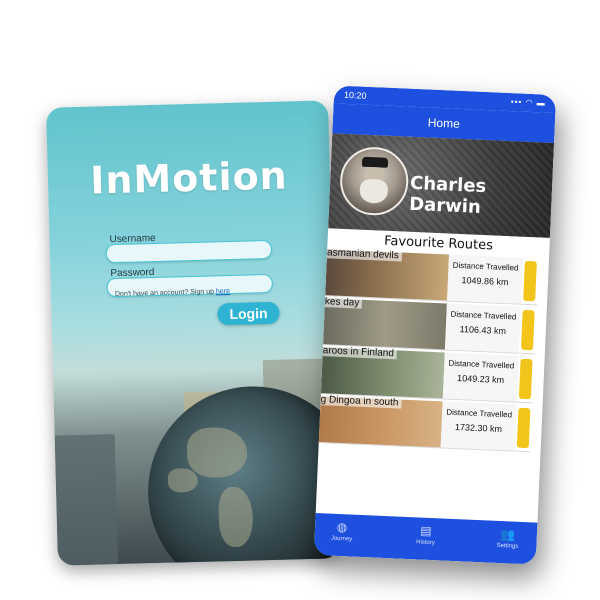 This screenshot has width=600, height=600. I want to click on tab-settings: 👥 Settings, so click(507, 538).